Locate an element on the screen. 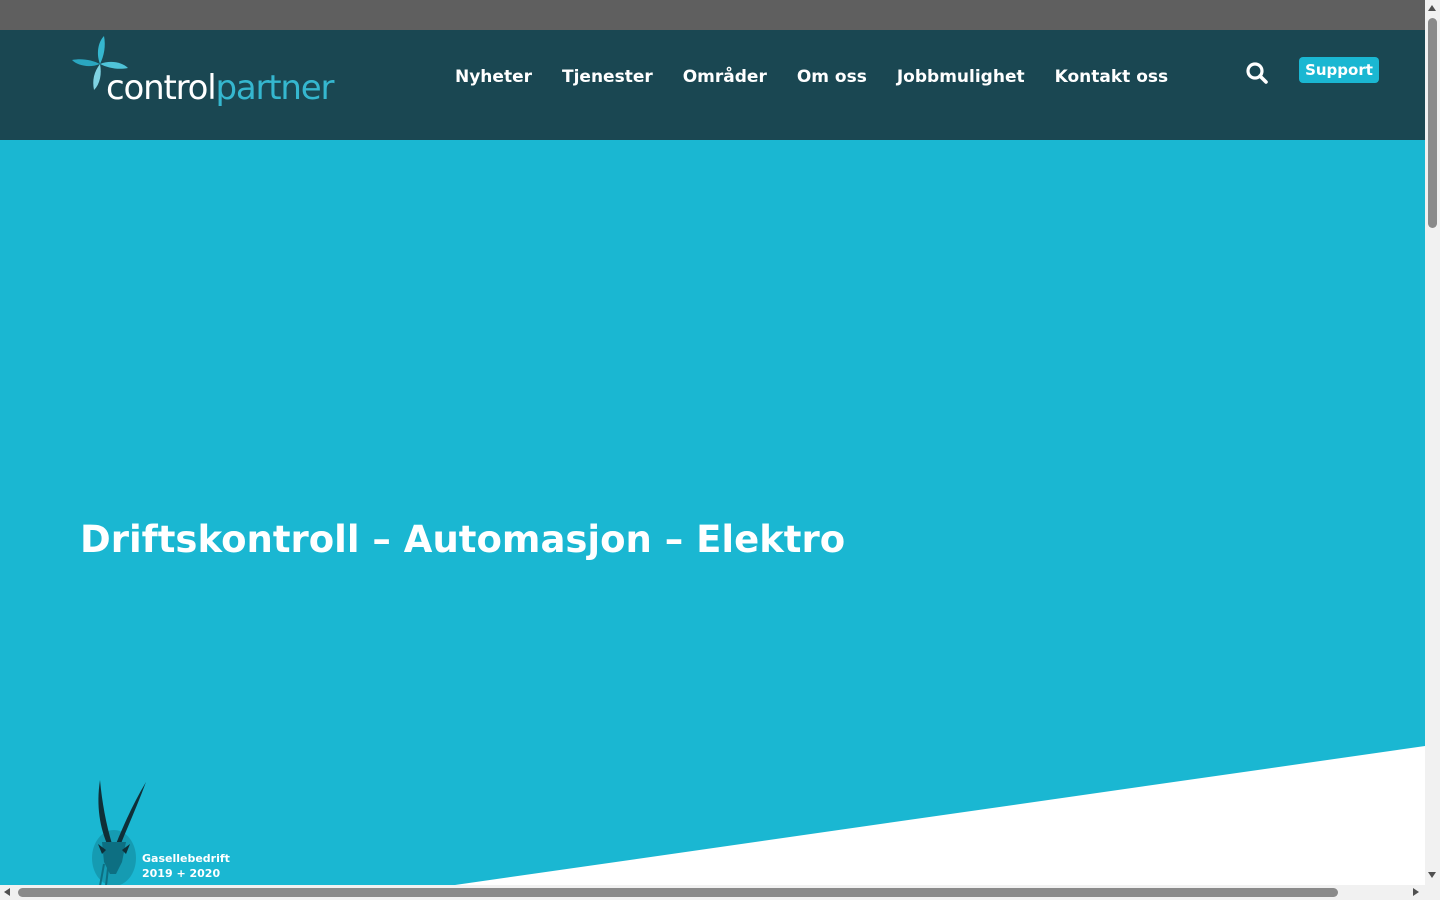 This screenshot has height=900, width=1440. scroll-down-icon is located at coordinates (1432, 875).